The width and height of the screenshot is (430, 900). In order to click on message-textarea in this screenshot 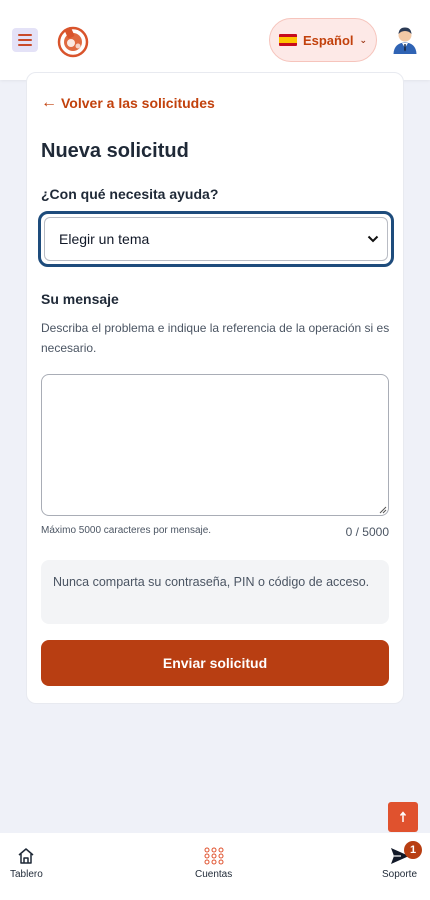, I will do `click(215, 445)`.